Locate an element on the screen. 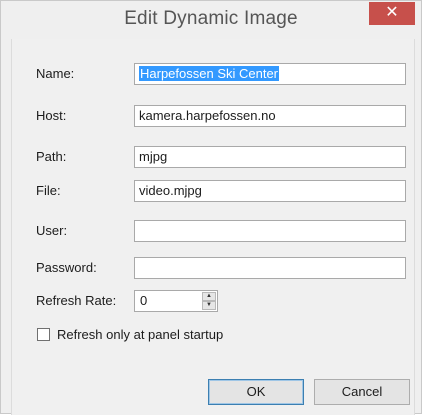 This screenshot has height=415, width=422. spin-down-button: ▼ is located at coordinates (209, 305).